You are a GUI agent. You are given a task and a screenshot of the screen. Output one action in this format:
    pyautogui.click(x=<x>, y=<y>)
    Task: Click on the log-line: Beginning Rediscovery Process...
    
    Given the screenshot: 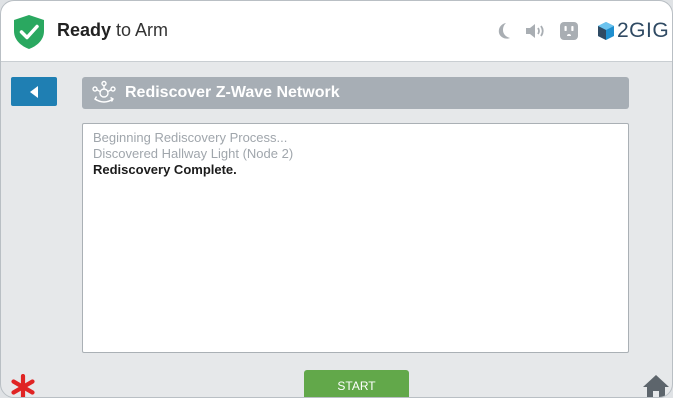 What is the action you would take?
    pyautogui.click(x=190, y=137)
    